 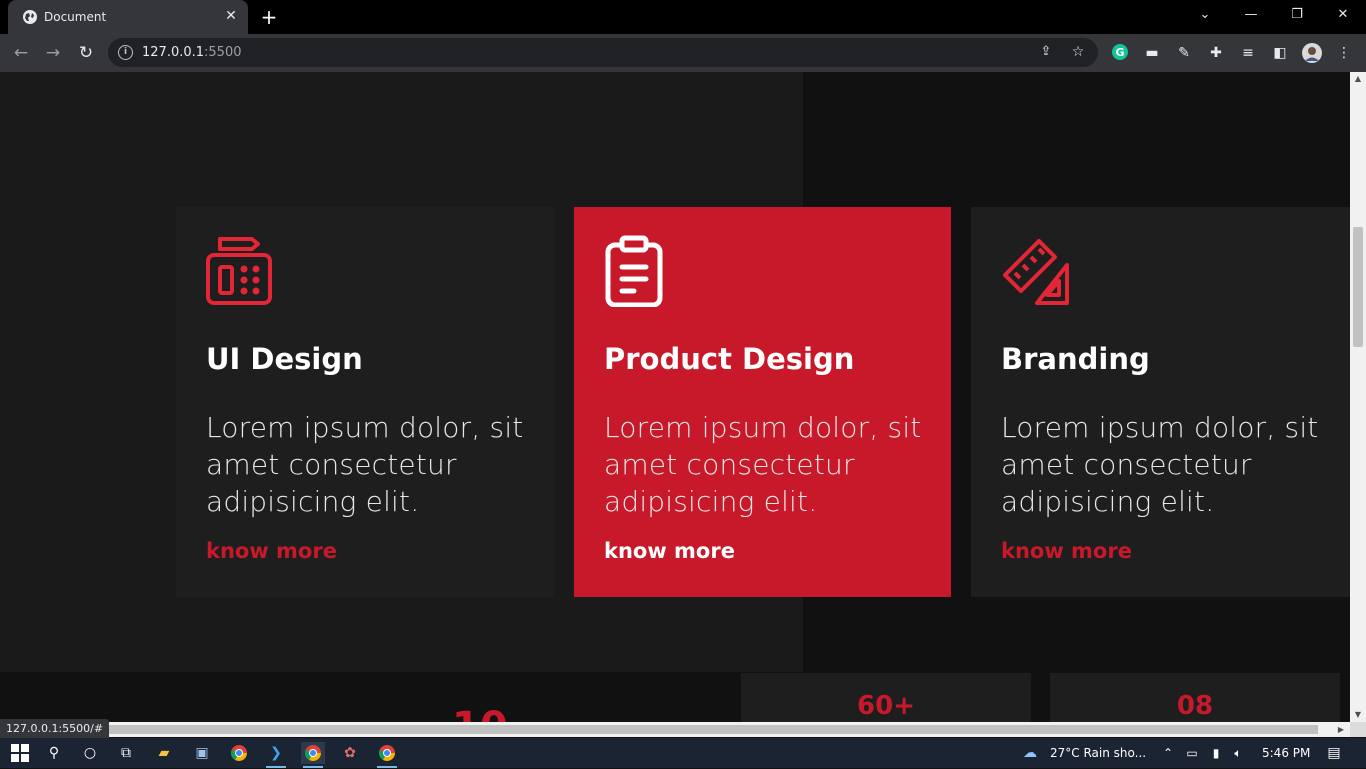 I want to click on vscode-icon: ❯, so click(x=276, y=755).